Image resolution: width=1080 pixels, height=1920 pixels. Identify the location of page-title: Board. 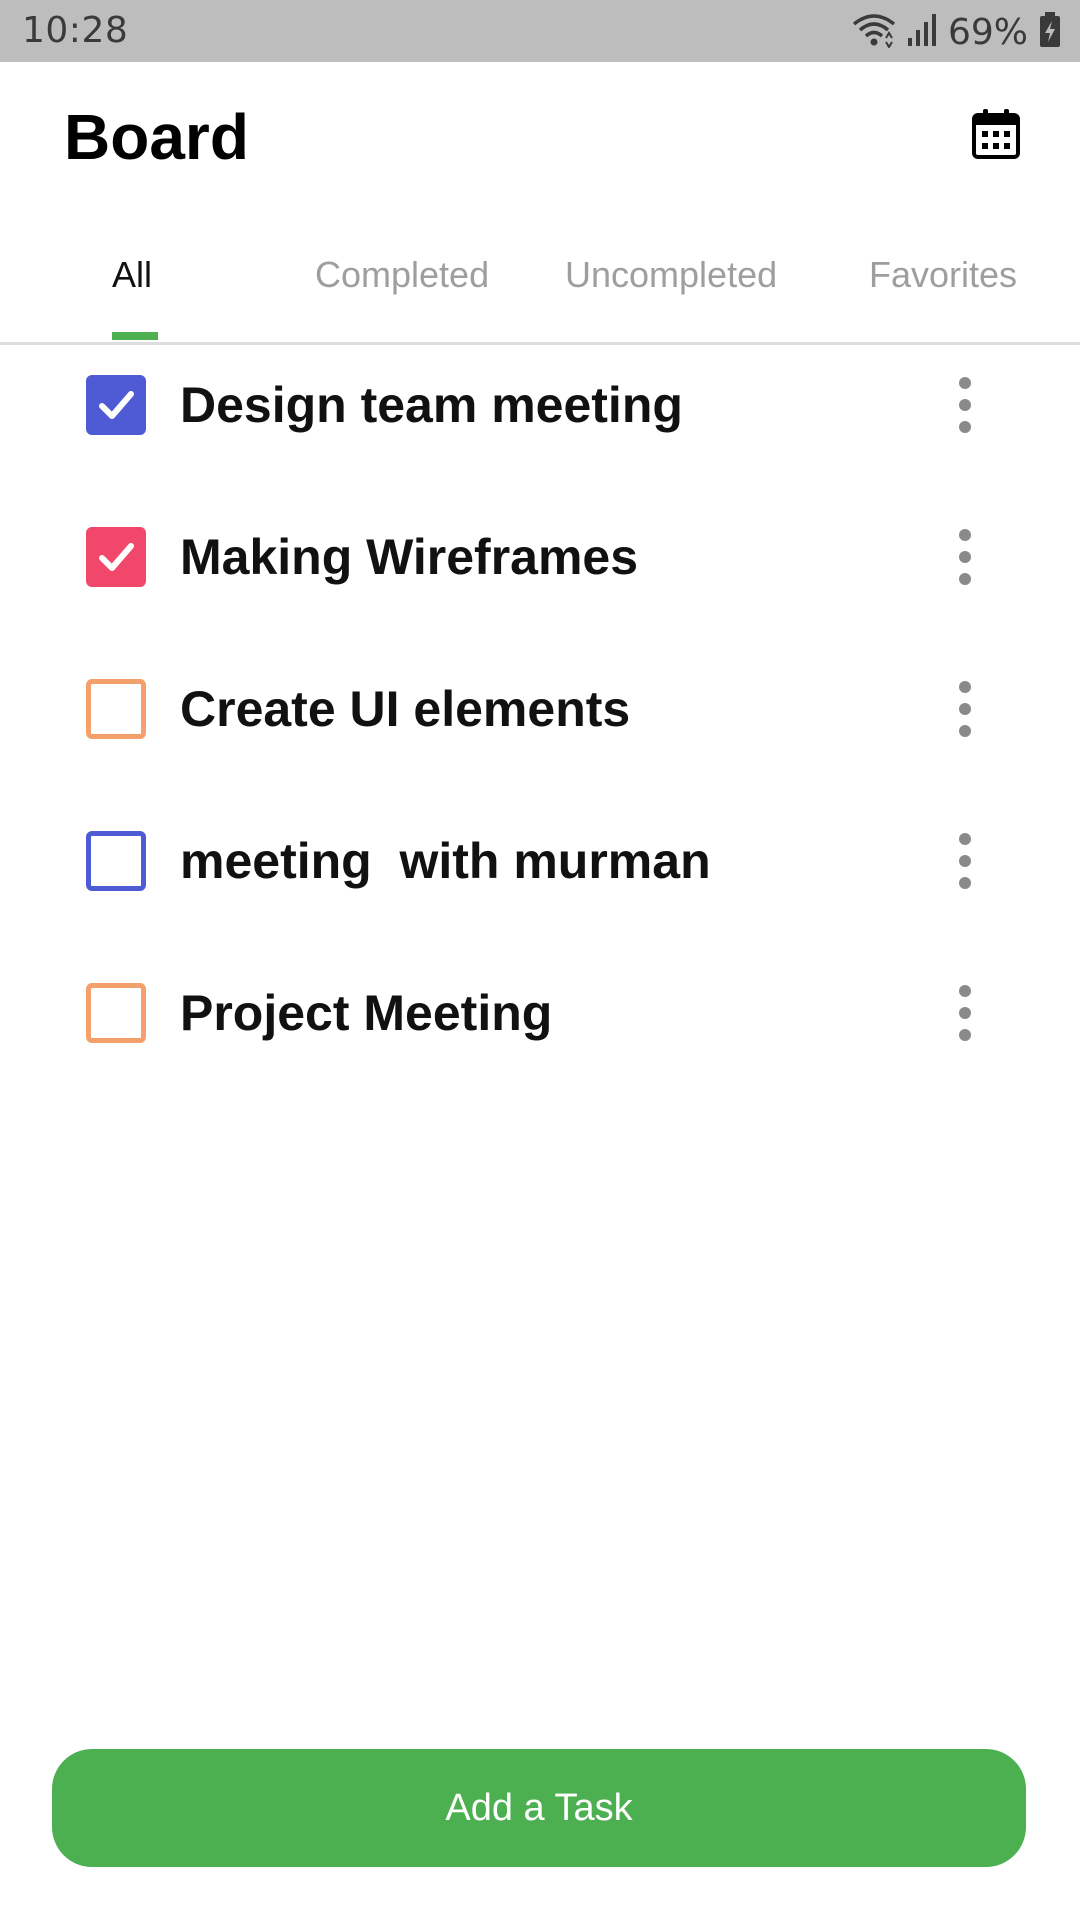
(156, 137).